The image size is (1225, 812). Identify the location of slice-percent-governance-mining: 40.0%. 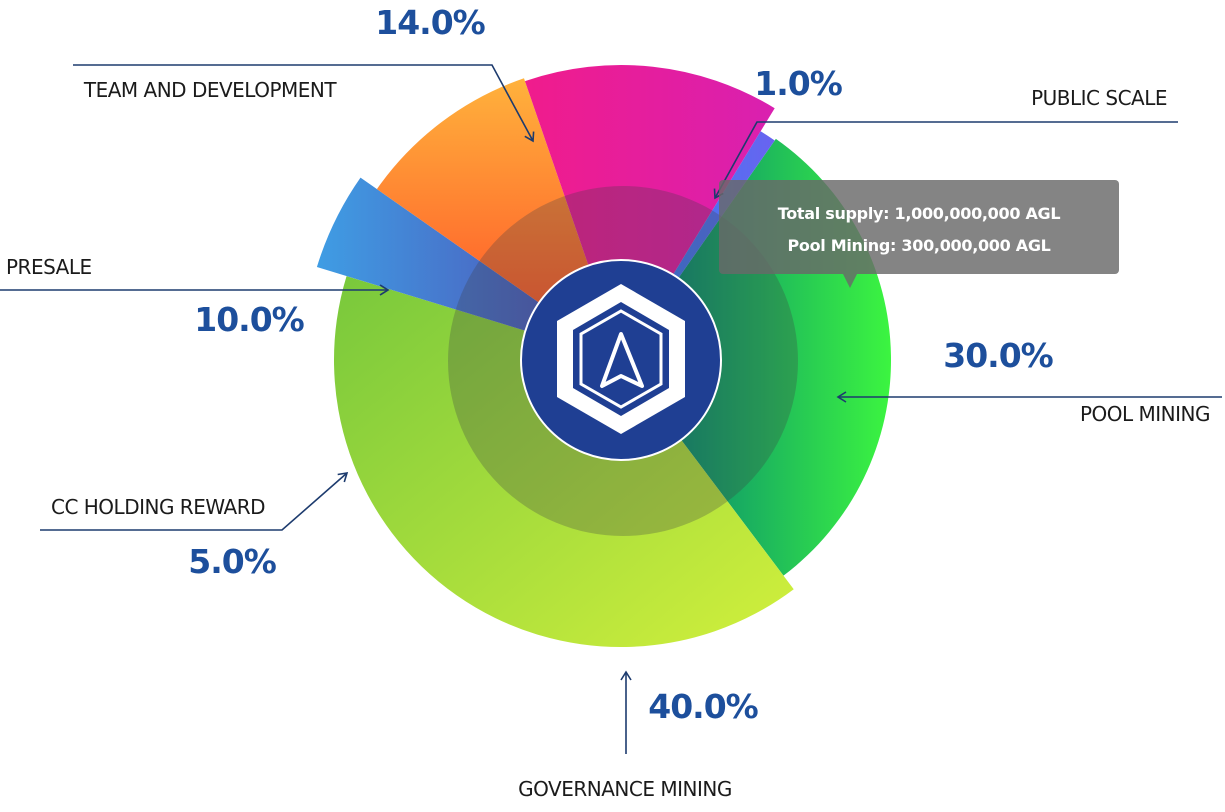
(703, 706).